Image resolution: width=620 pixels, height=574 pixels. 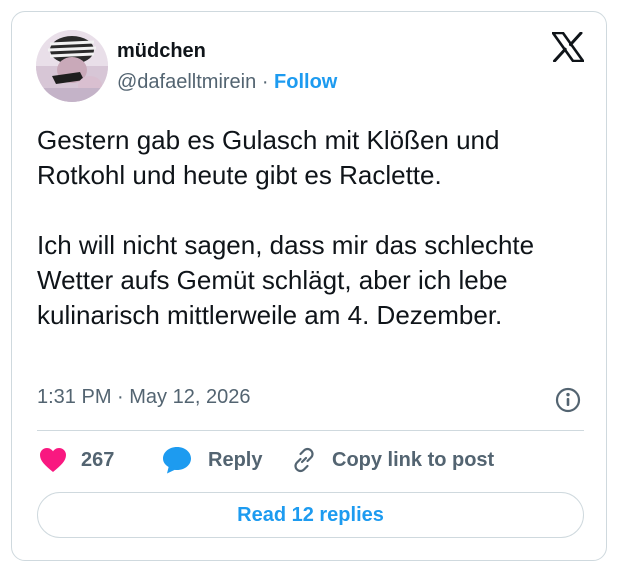 I want to click on avatar, so click(x=72, y=66).